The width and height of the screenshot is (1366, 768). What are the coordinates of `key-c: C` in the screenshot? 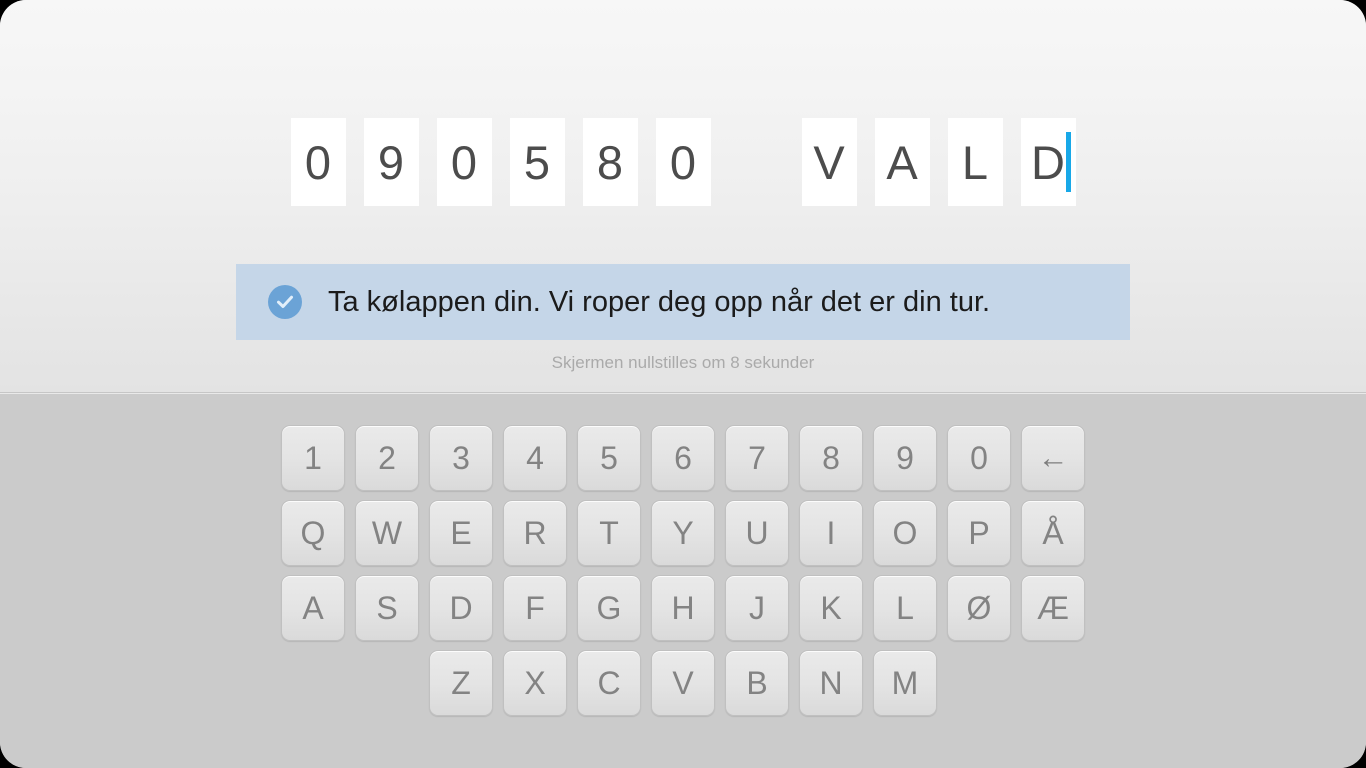 It's located at (609, 683).